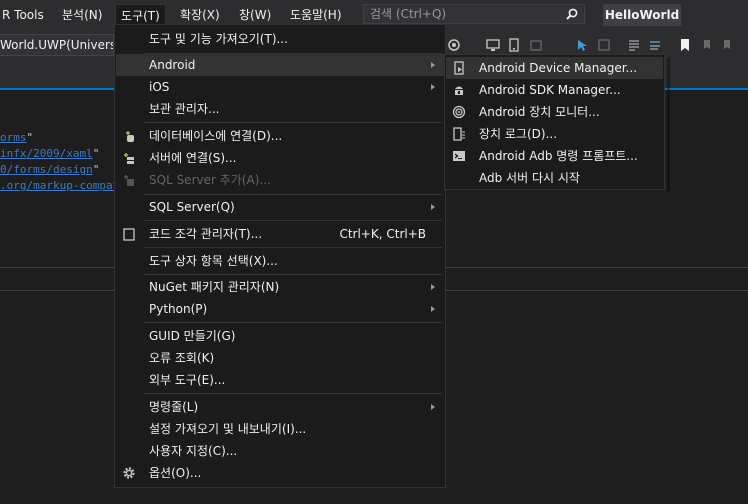  What do you see at coordinates (316, 15) in the screenshot?
I see `menu-help: 도움말(H)` at bounding box center [316, 15].